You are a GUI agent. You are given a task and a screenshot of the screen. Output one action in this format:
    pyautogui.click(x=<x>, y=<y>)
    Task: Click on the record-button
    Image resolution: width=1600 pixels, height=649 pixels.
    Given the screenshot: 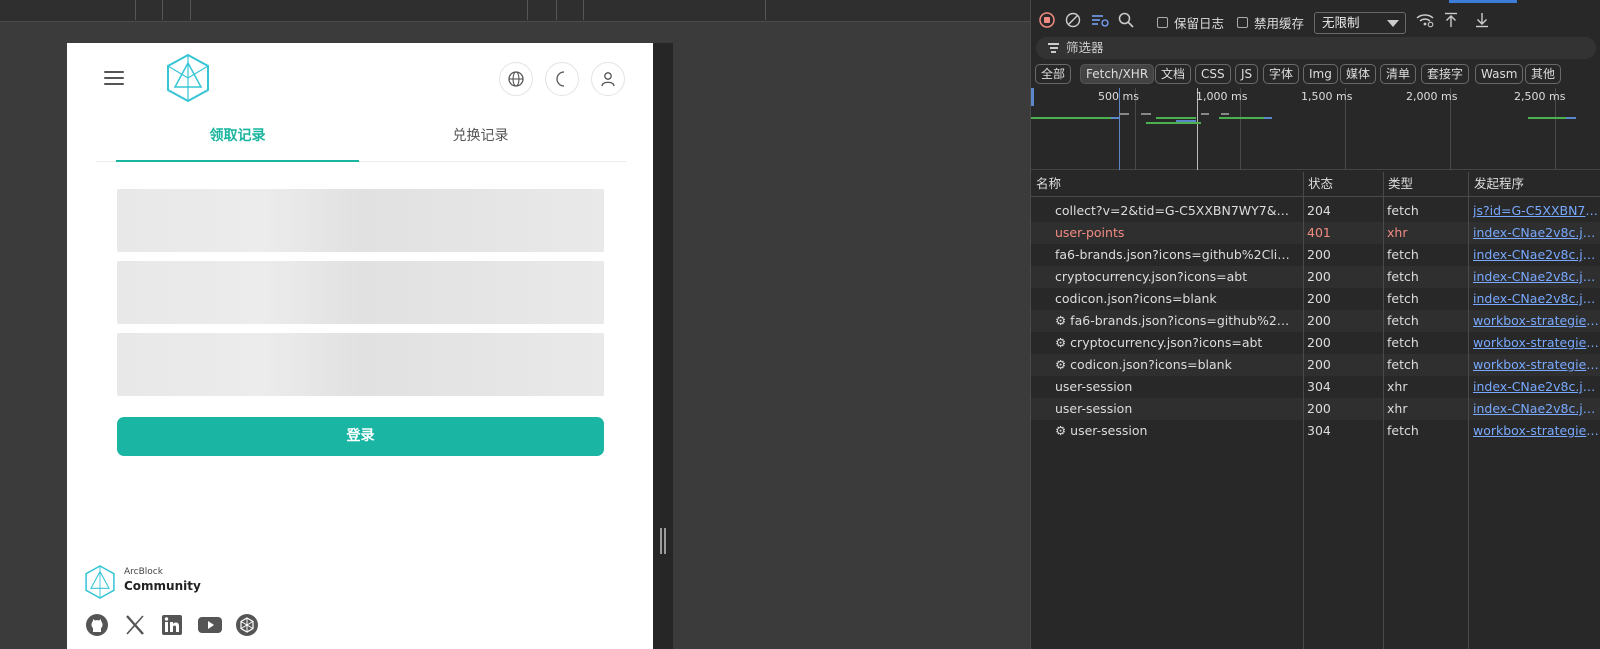 What is the action you would take?
    pyautogui.click(x=1047, y=20)
    